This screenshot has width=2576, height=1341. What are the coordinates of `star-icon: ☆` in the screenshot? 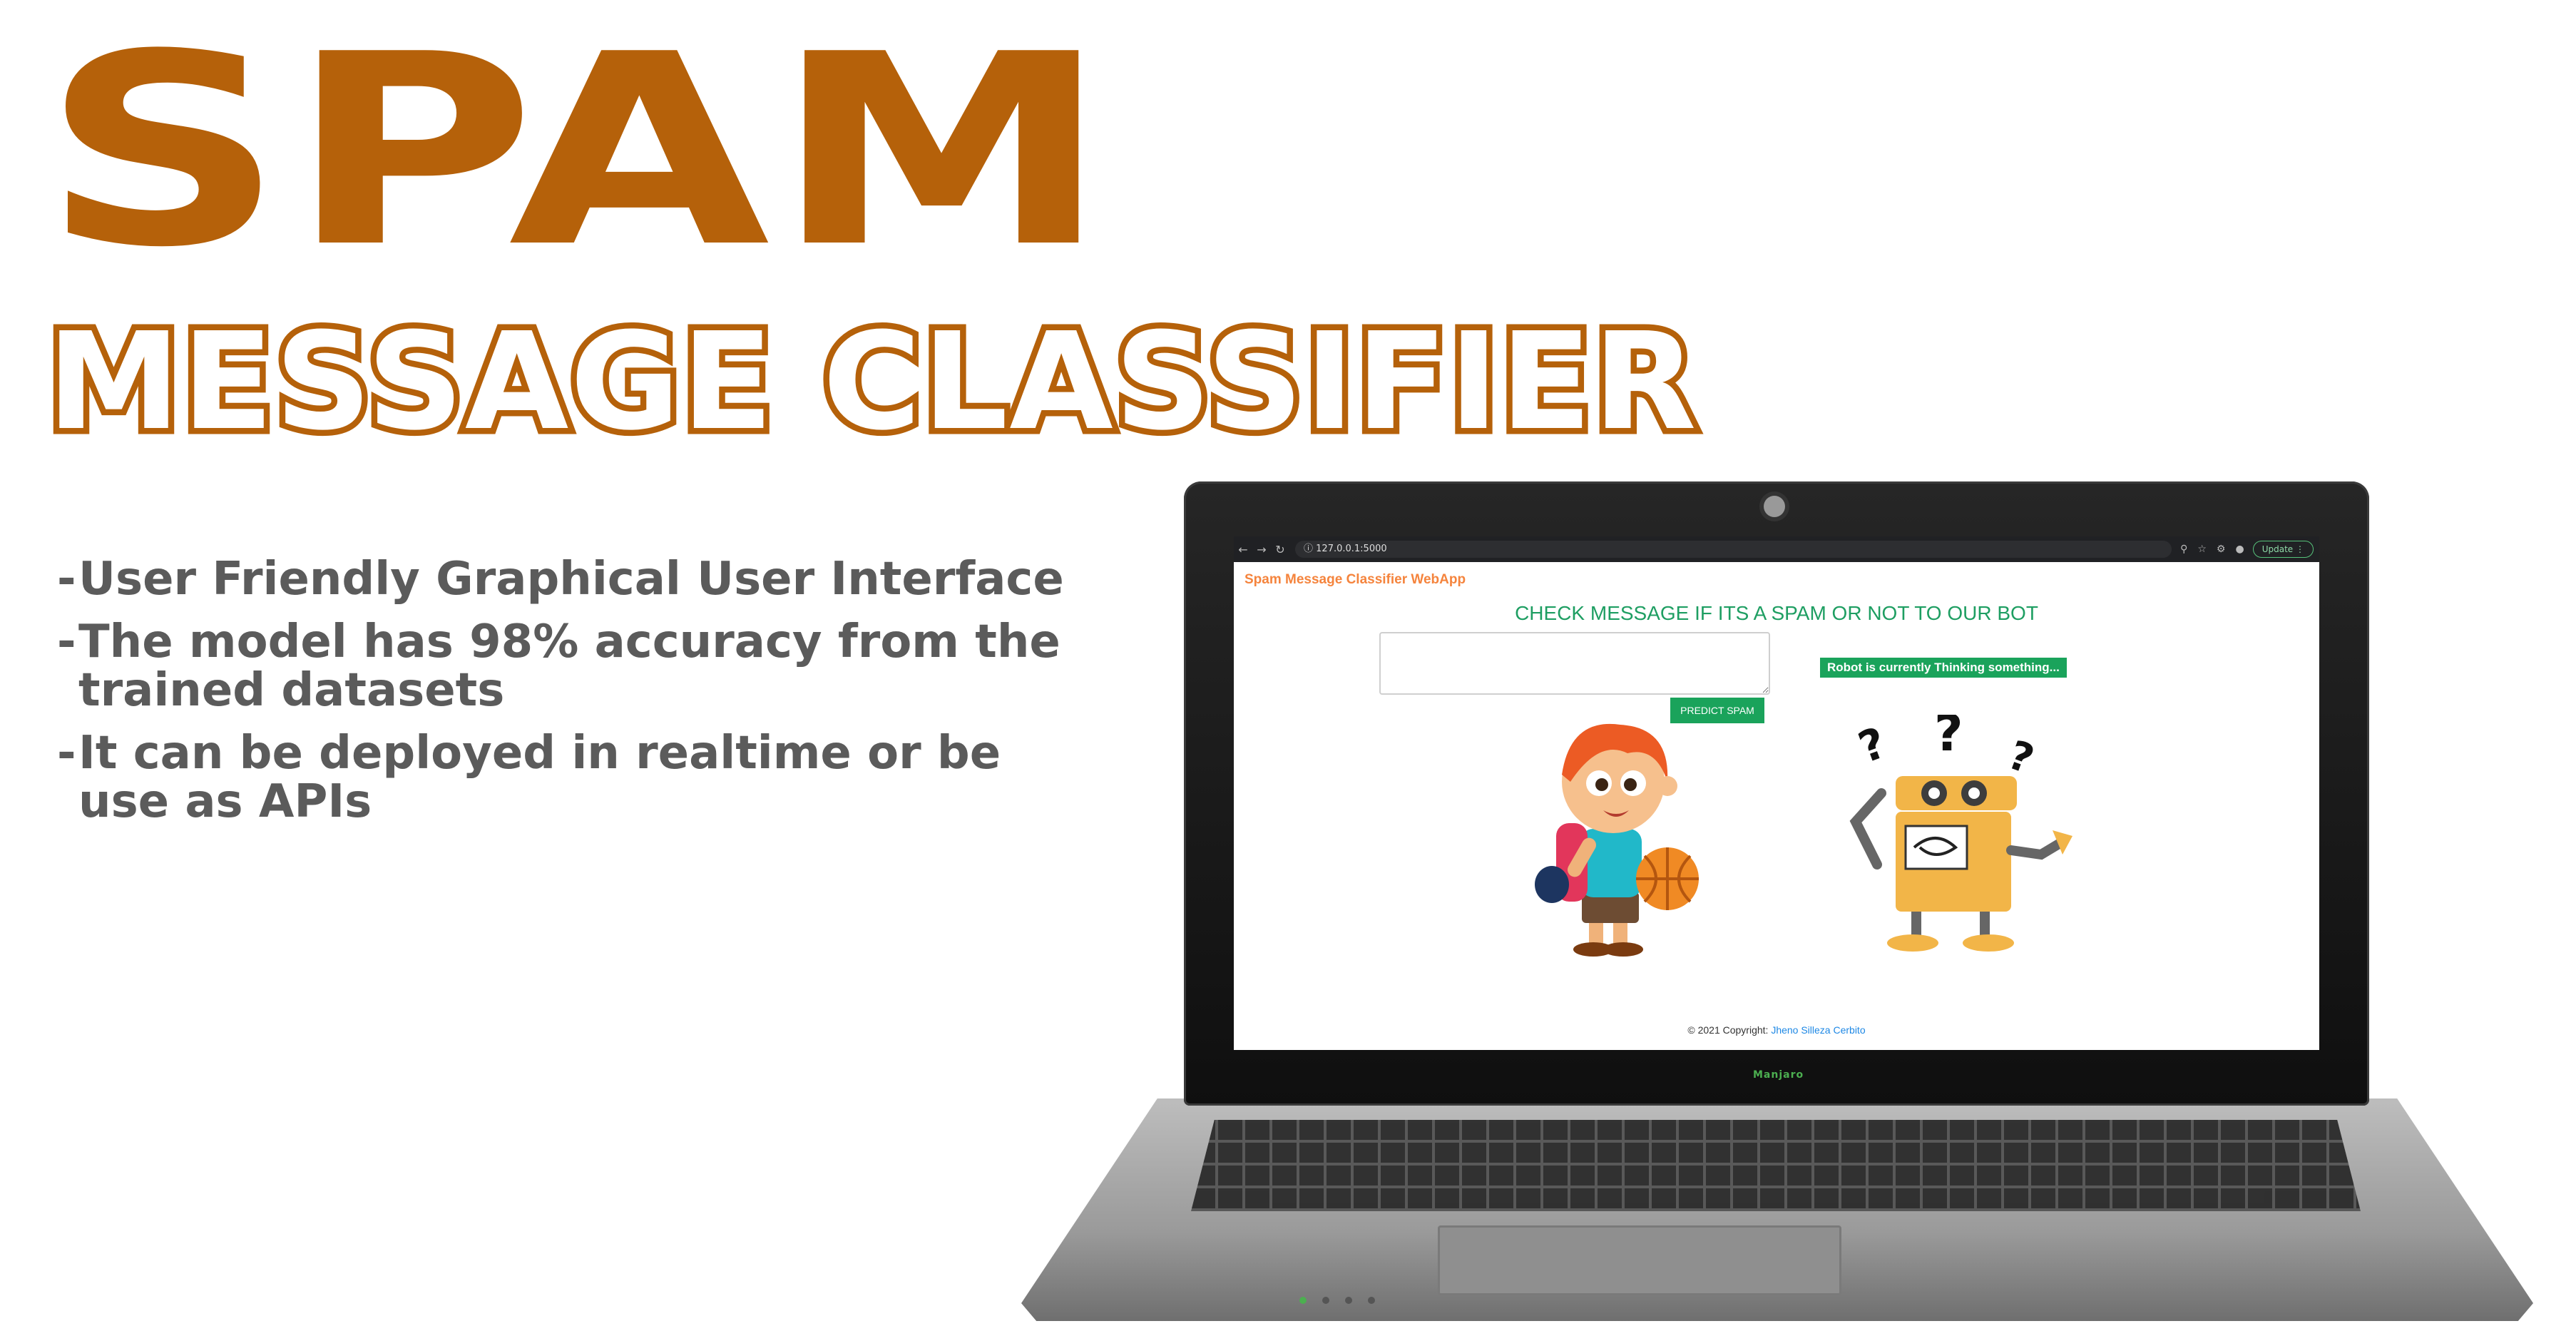 It's located at (2202, 549).